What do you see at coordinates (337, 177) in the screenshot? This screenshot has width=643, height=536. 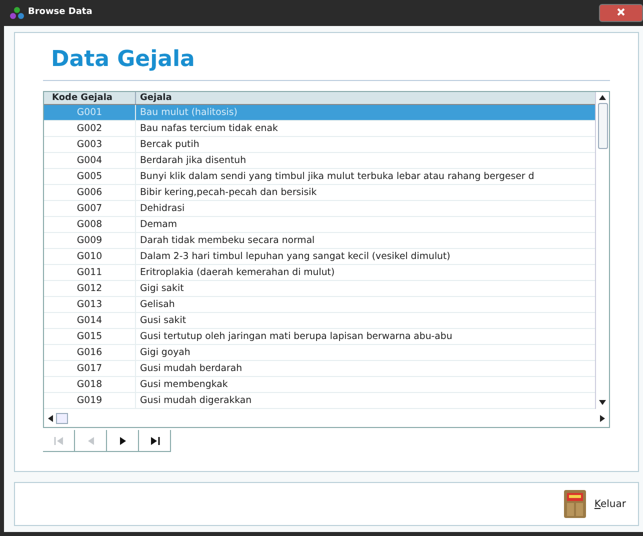 I see `table-cell-text: Bunyi klik dalam sendi yang timbul jika mulut terbuka lebar atau rahang bergeser d` at bounding box center [337, 177].